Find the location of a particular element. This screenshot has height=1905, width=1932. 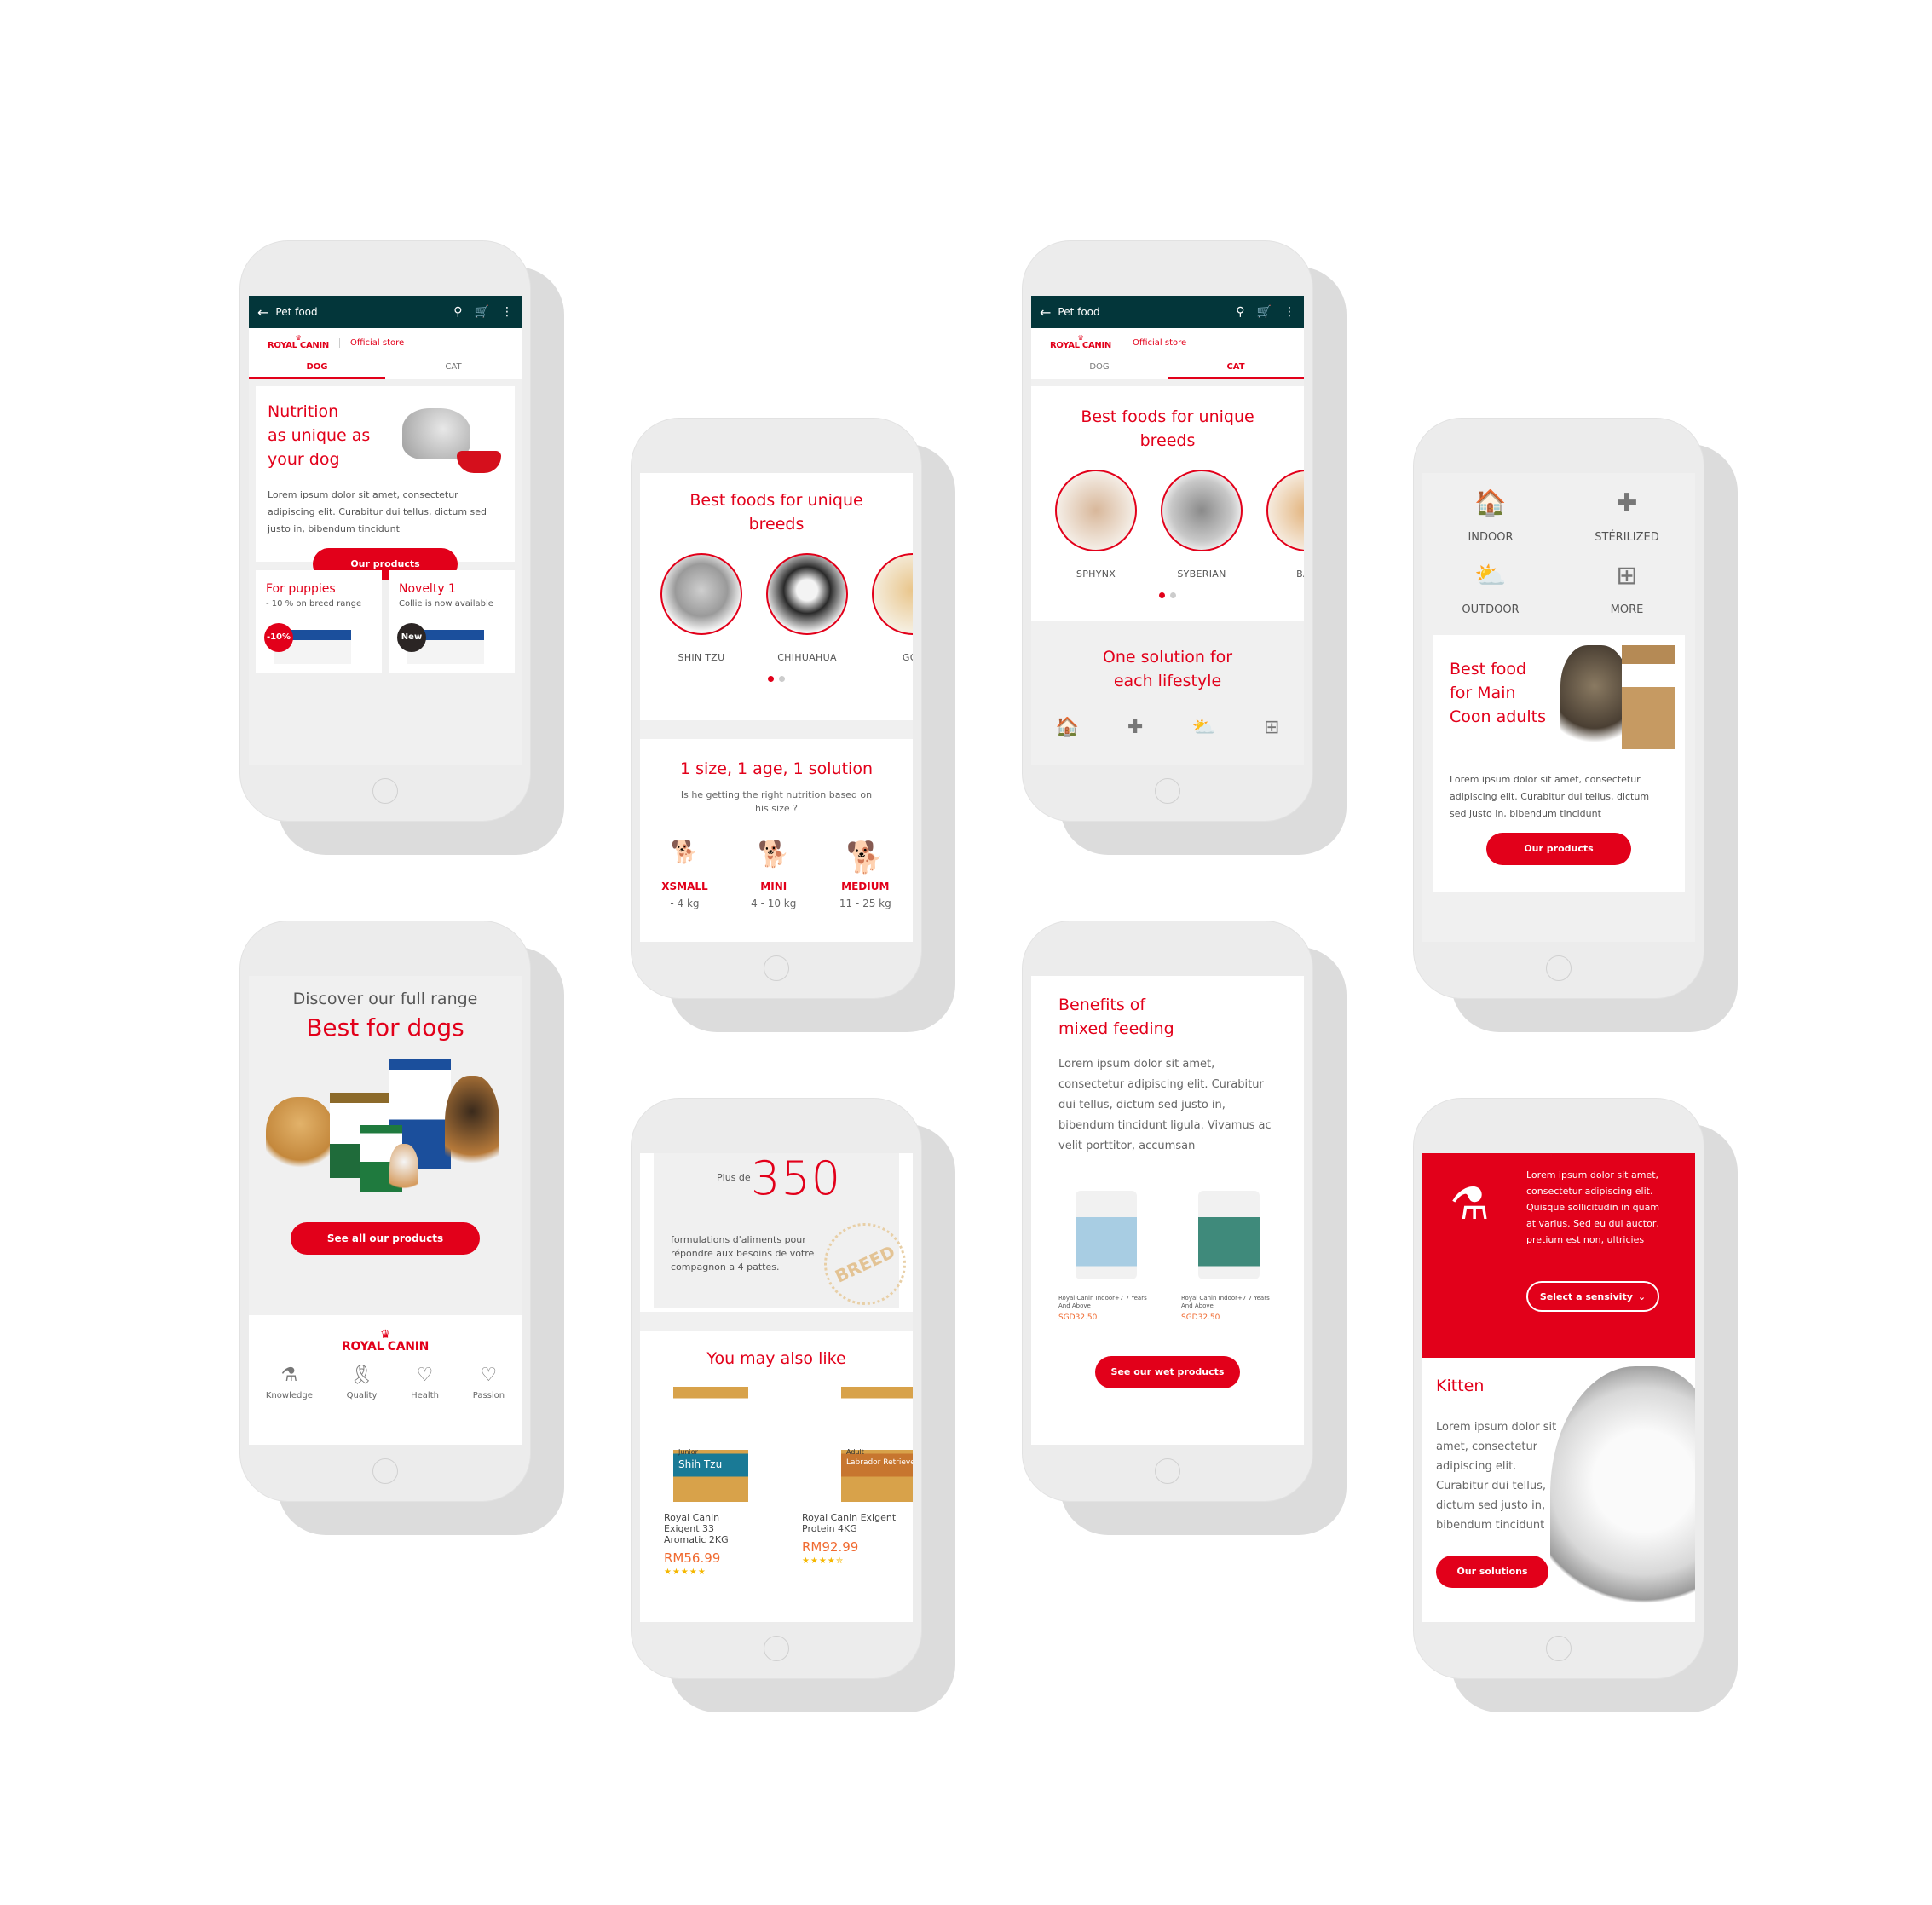

value-label: Knowledge is located at coordinates (289, 1395).